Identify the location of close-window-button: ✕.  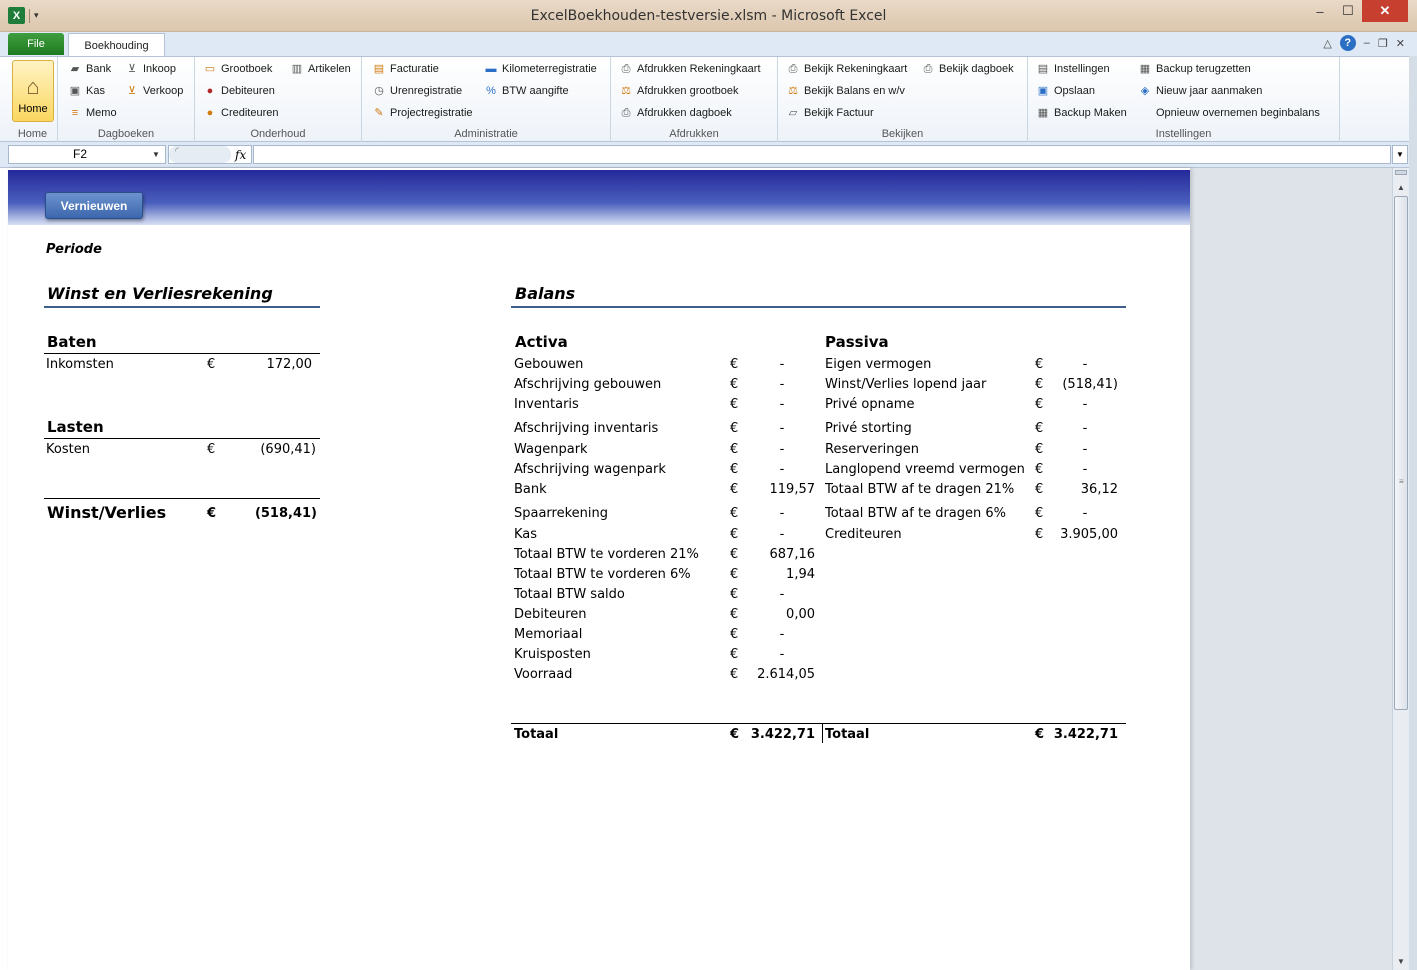
(1385, 11).